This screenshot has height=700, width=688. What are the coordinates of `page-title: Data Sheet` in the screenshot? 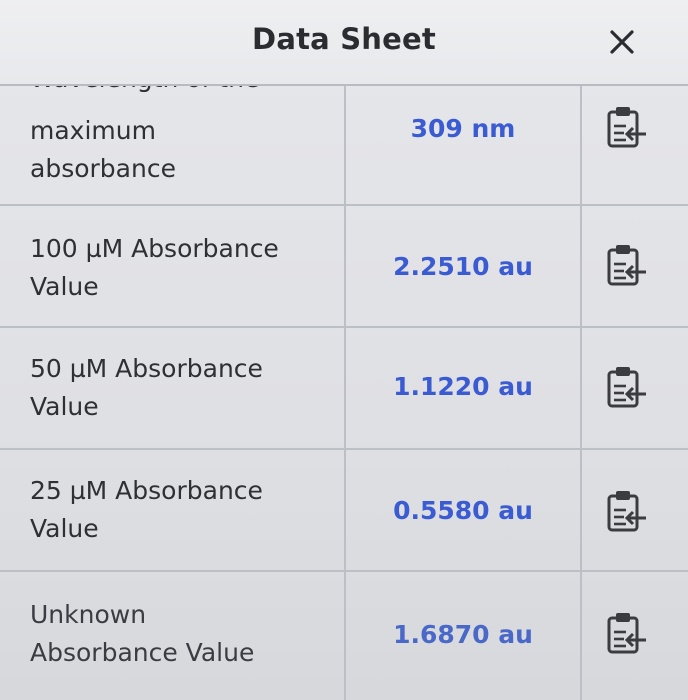 It's located at (344, 39).